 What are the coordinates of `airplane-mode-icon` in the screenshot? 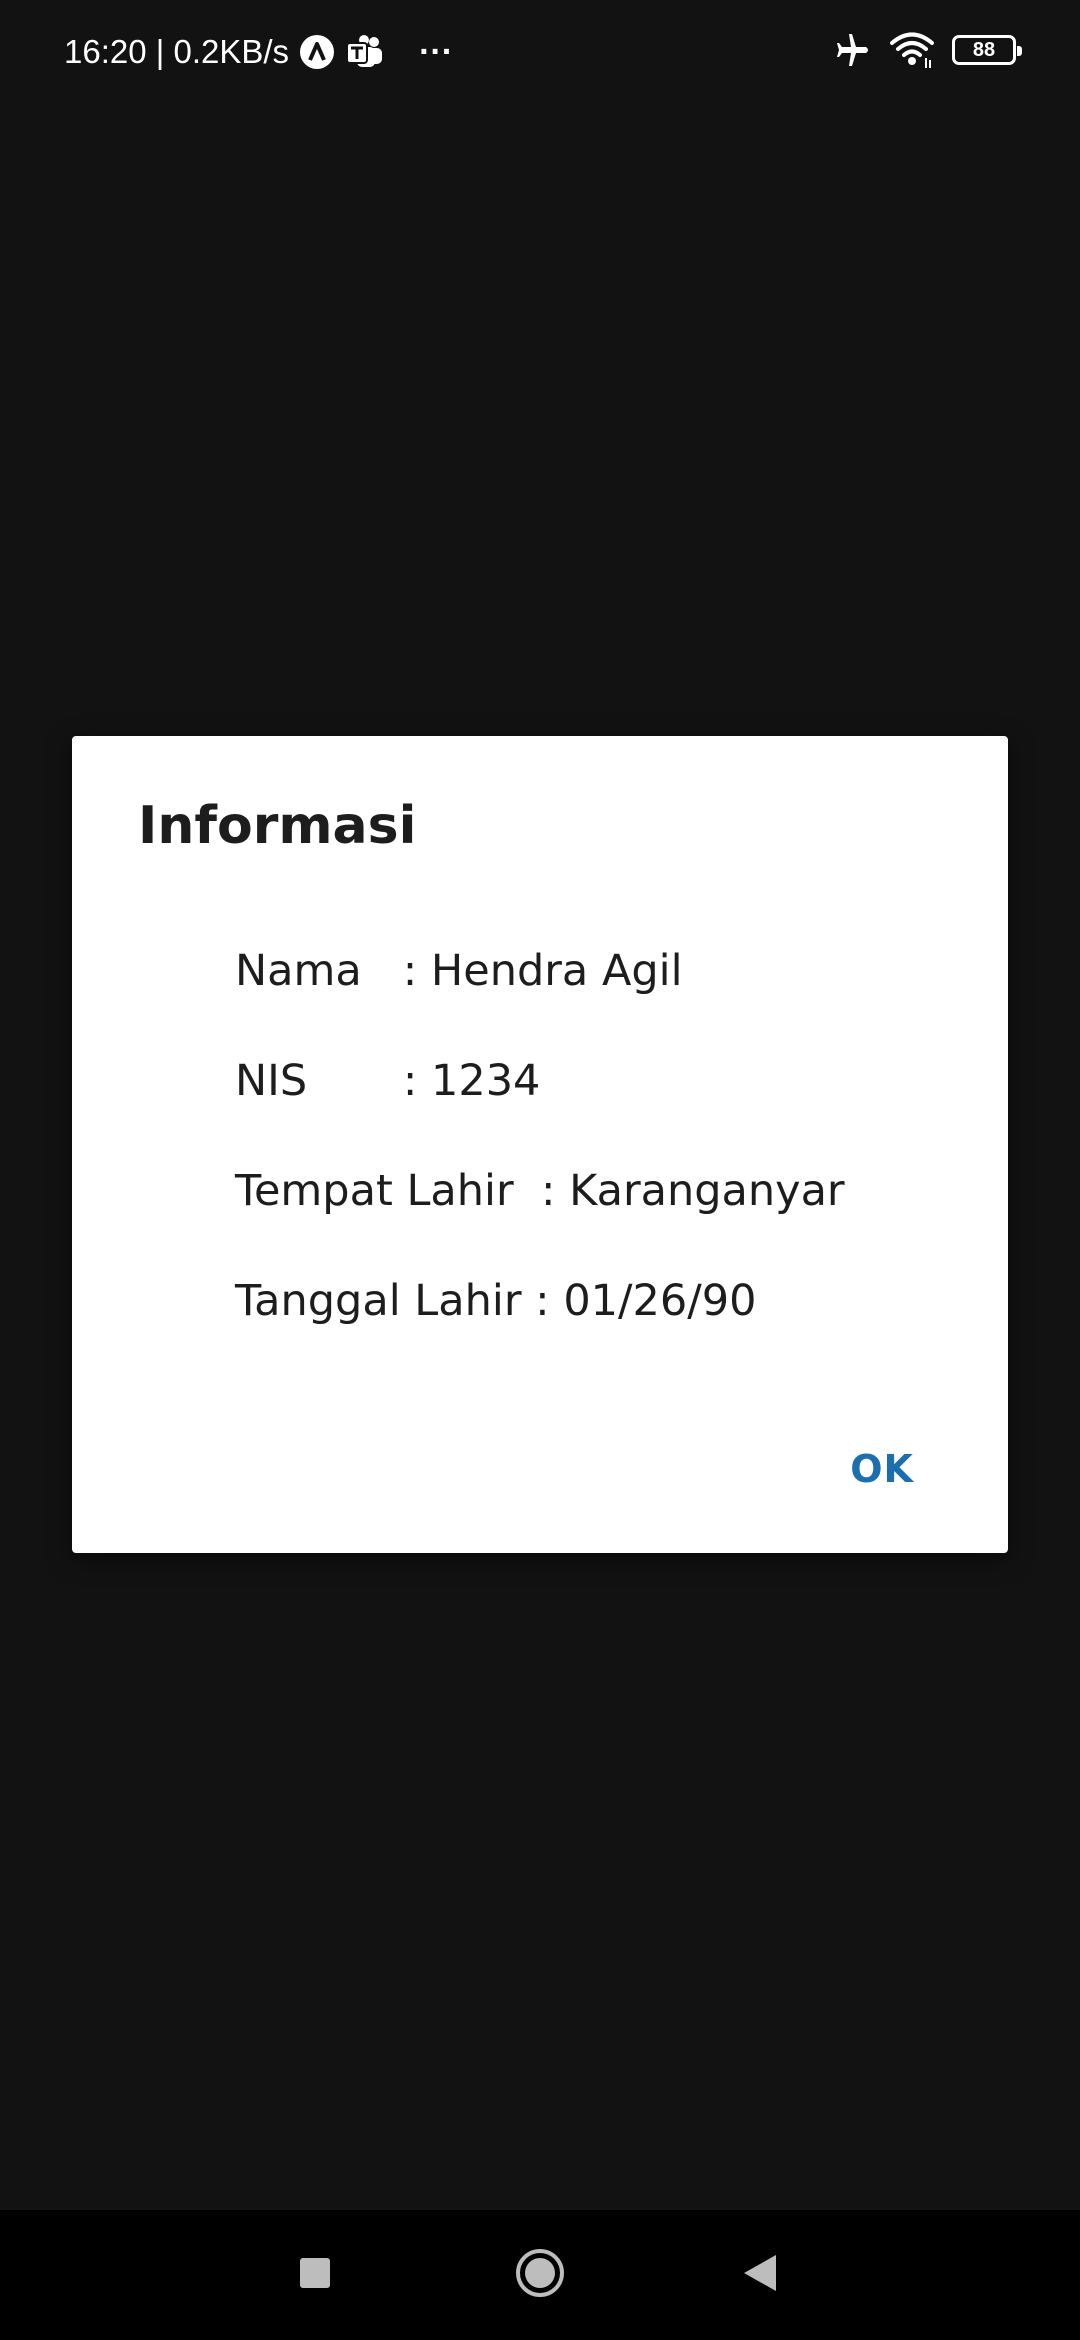 It's located at (852, 50).